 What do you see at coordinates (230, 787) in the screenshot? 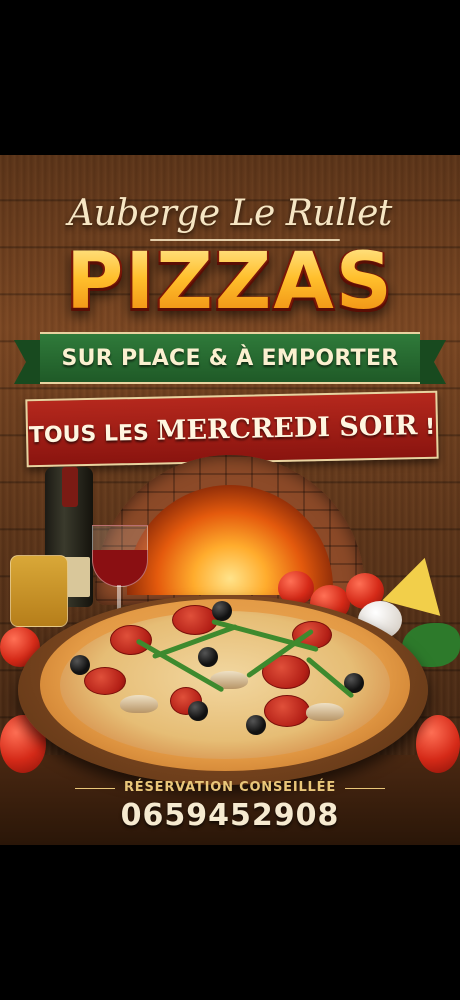
I see `reservation-note: RÉSERVATION CONSEILLÉE` at bounding box center [230, 787].